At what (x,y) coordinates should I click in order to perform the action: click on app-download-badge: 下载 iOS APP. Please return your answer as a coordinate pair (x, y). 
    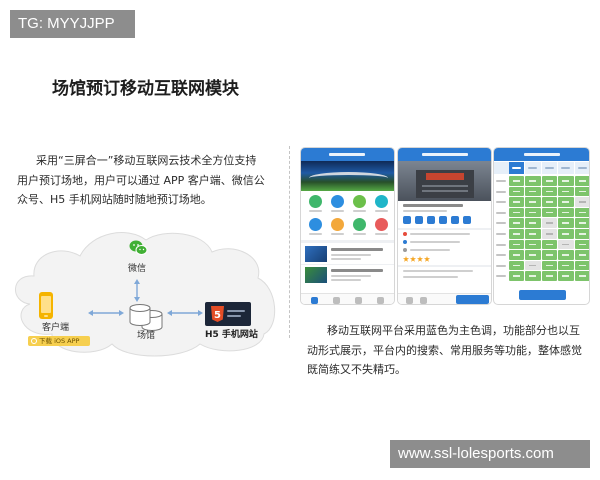
    Looking at the image, I should click on (59, 341).